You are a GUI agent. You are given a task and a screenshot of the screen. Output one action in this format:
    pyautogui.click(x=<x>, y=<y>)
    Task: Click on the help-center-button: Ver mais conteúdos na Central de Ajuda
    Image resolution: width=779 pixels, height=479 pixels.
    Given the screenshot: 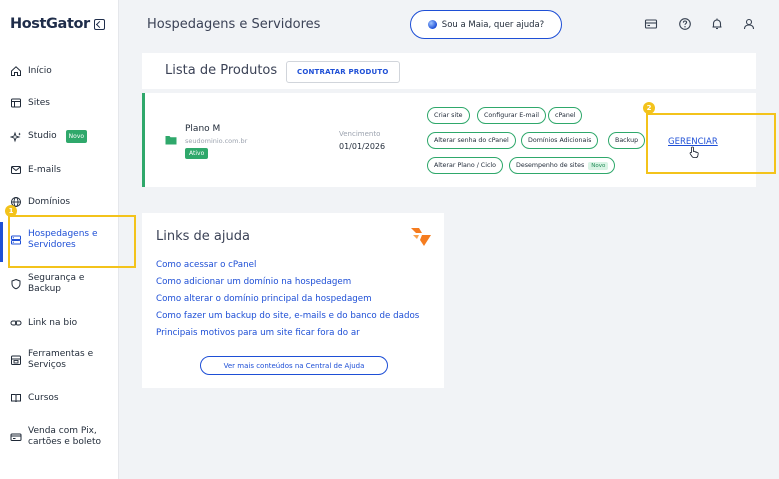 What is the action you would take?
    pyautogui.click(x=294, y=365)
    